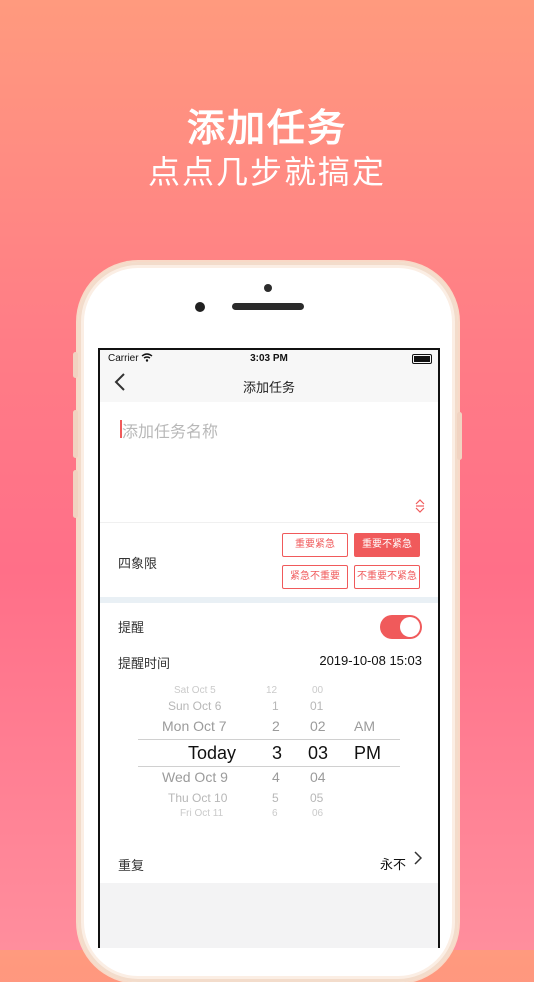  Describe the element at coordinates (212, 753) in the screenshot. I see `picker-date-selected: Today` at that location.